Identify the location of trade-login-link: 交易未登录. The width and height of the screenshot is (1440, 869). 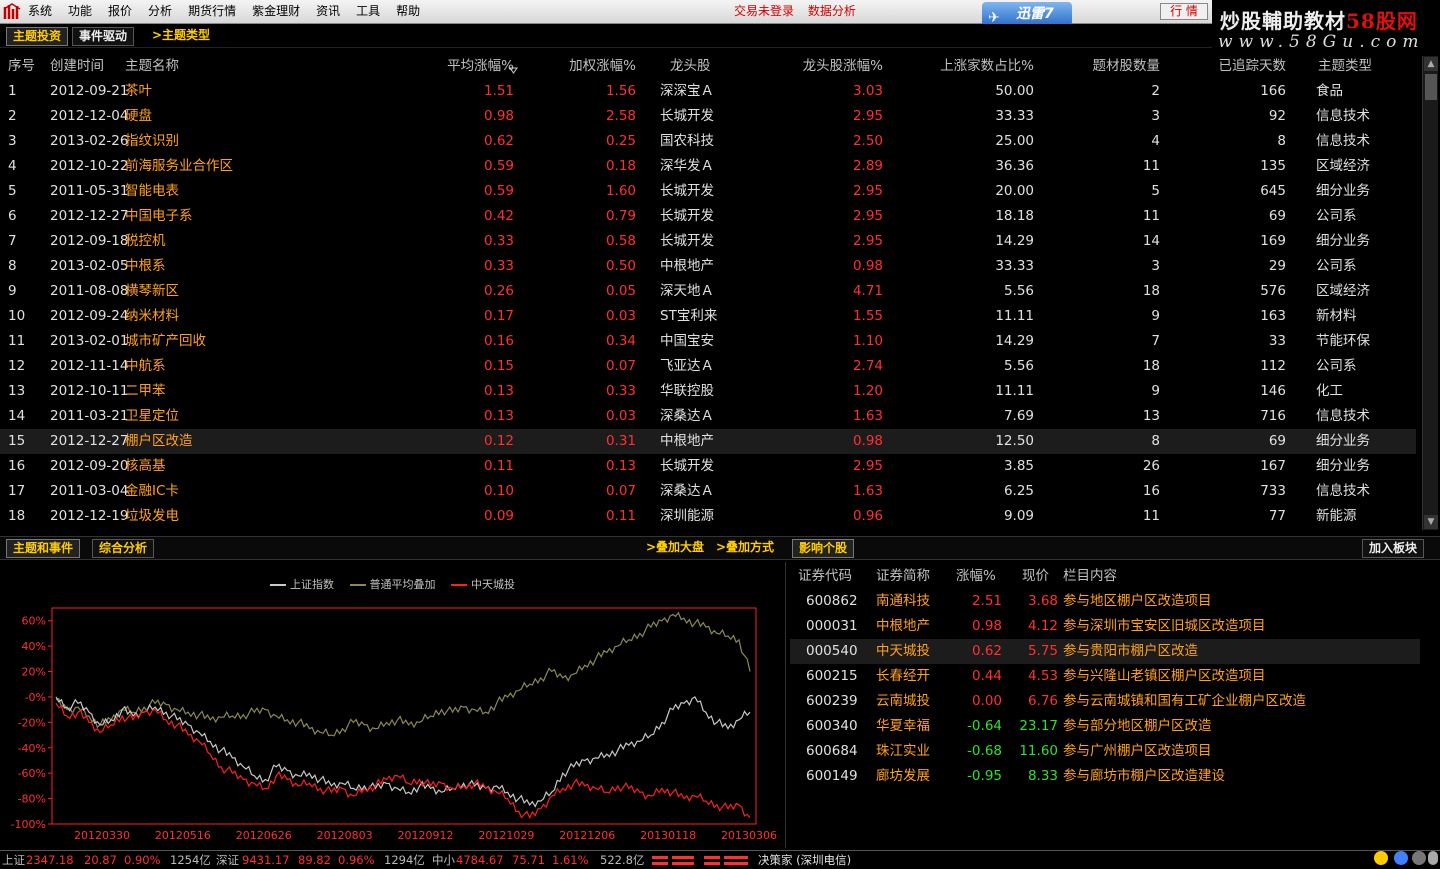
(764, 11).